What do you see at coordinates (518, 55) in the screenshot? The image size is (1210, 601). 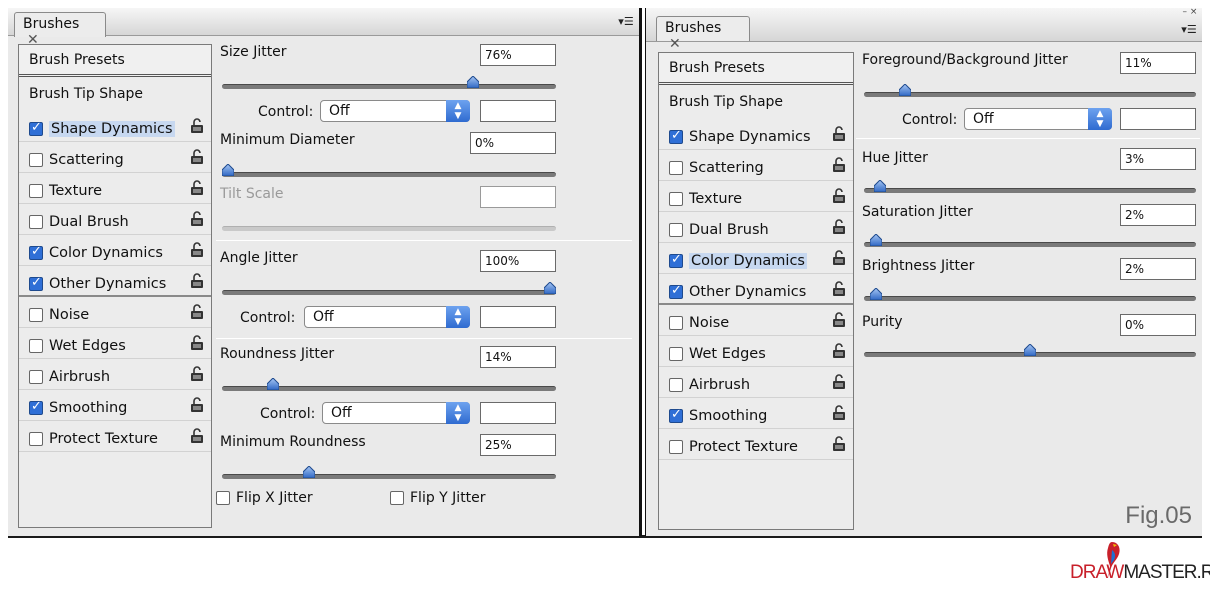 I see `size-jitter-field: 76%` at bounding box center [518, 55].